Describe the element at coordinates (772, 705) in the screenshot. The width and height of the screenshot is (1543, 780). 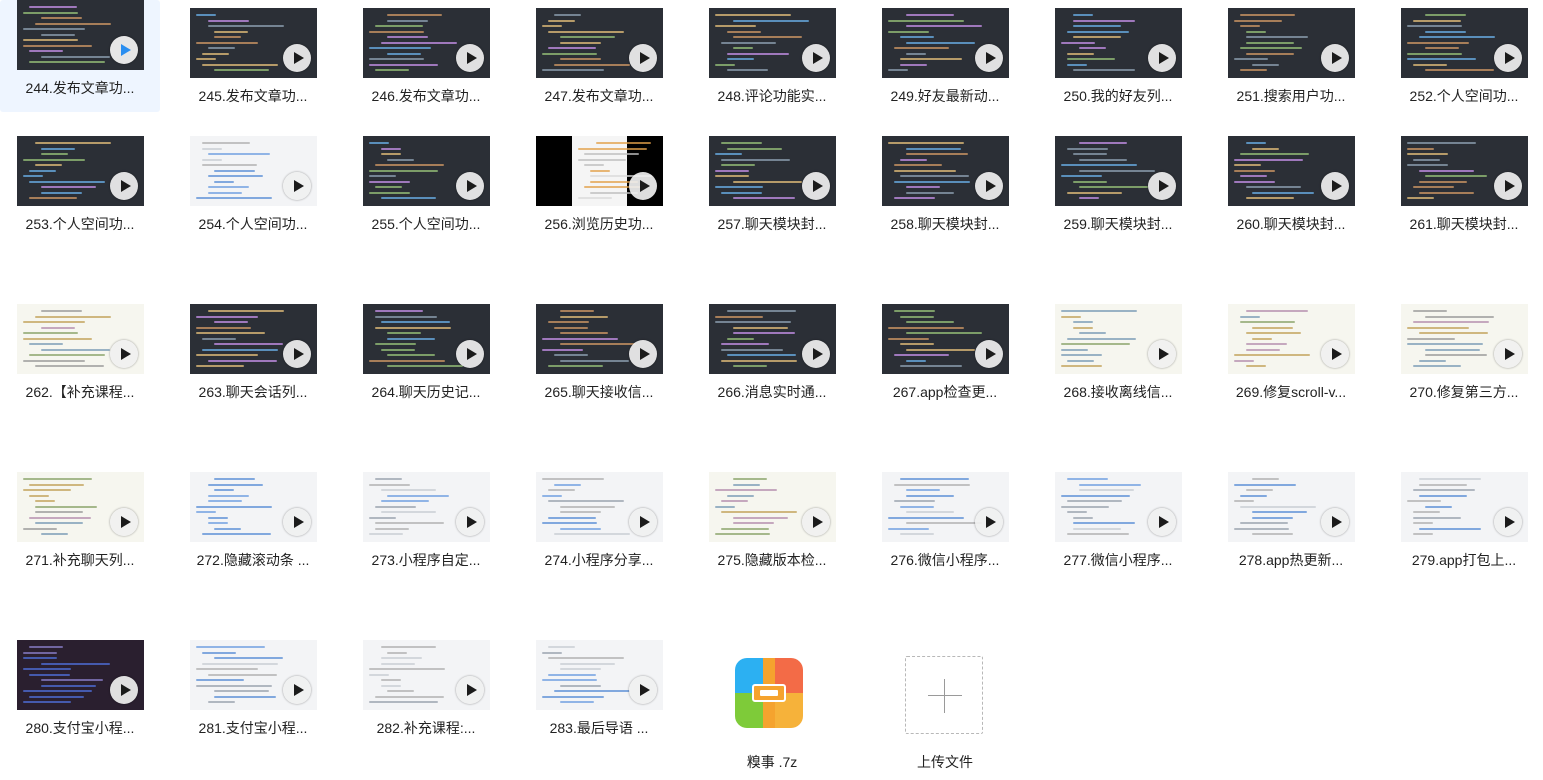
I see `archive-file-tile: 糗事 .7z` at that location.